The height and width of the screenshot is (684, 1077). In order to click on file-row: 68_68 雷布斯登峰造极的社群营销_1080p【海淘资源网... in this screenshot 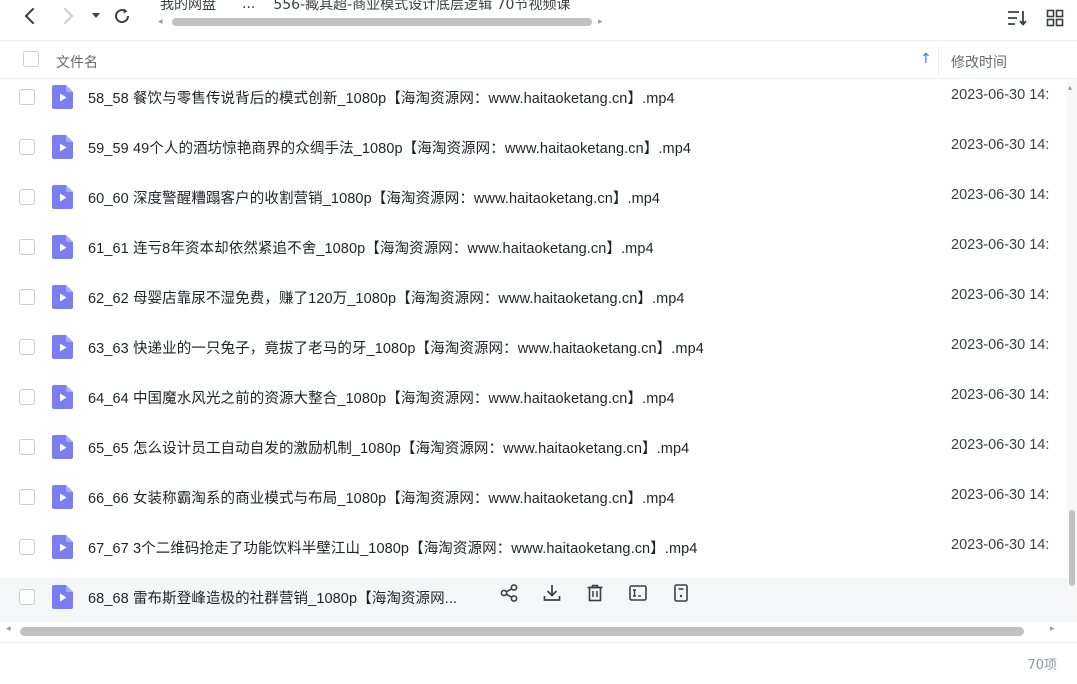, I will do `click(533, 600)`.